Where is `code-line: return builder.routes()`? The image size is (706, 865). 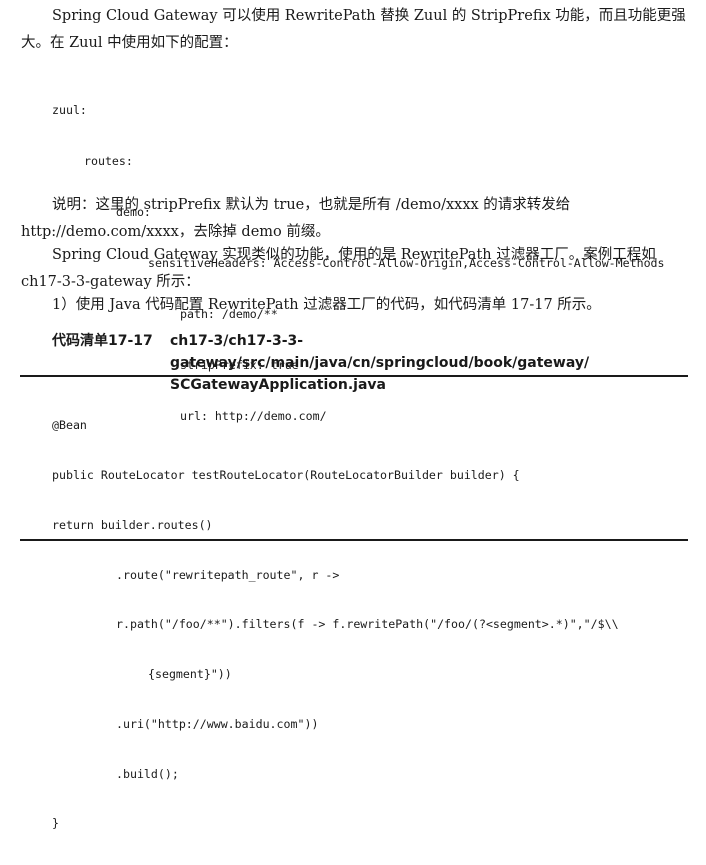
code-line: return builder.routes() is located at coordinates (132, 524).